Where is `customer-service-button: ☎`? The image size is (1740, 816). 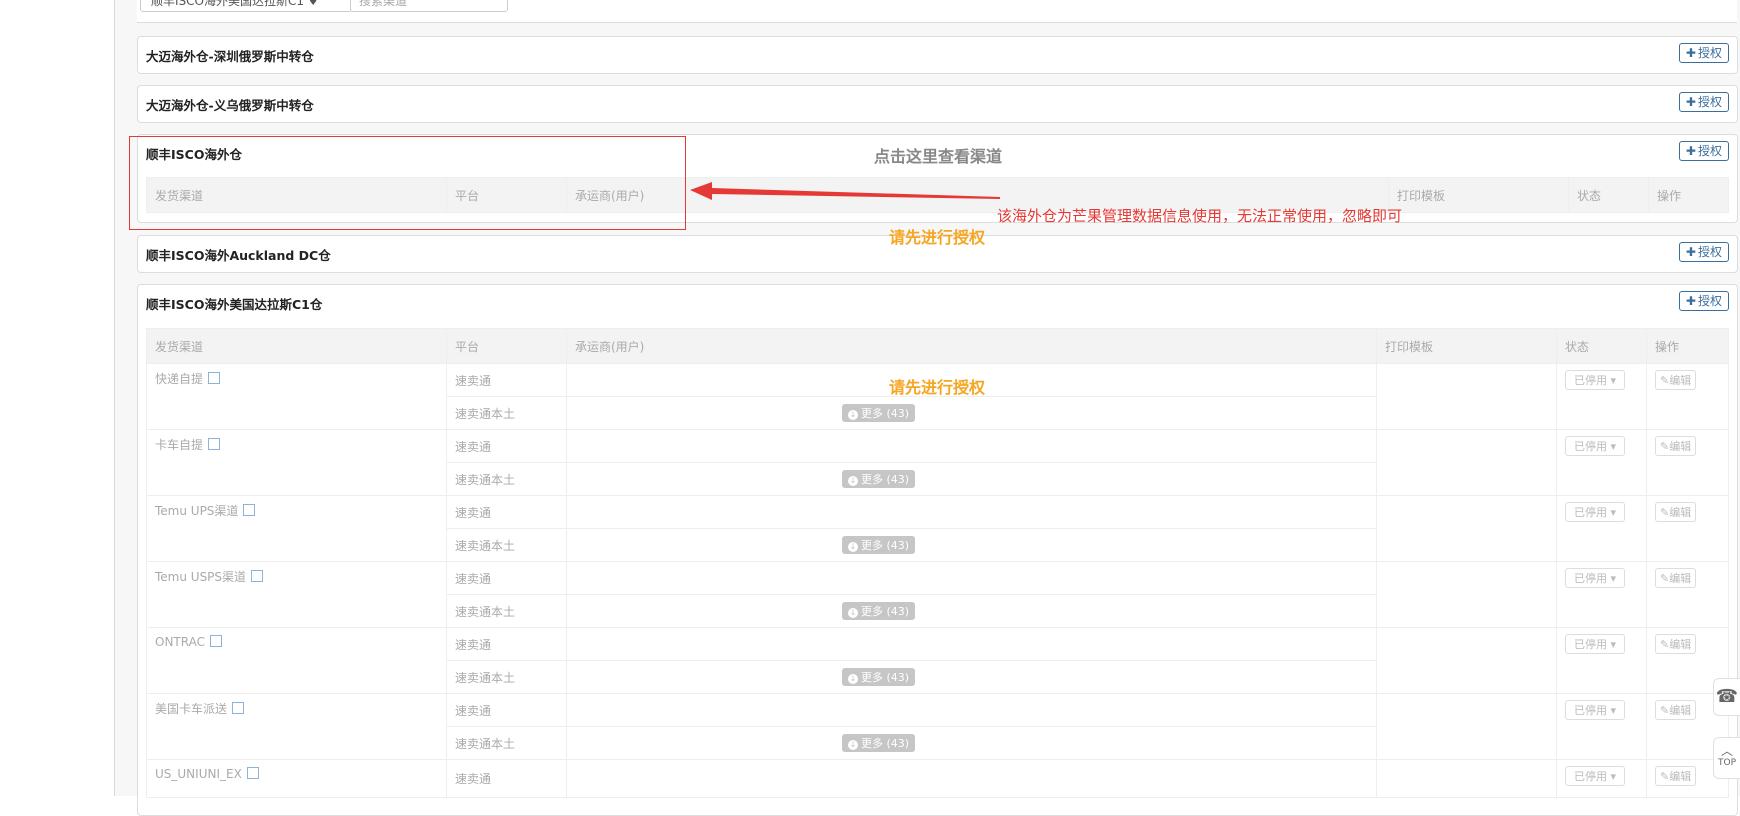 customer-service-button: ☎ is located at coordinates (1726, 697).